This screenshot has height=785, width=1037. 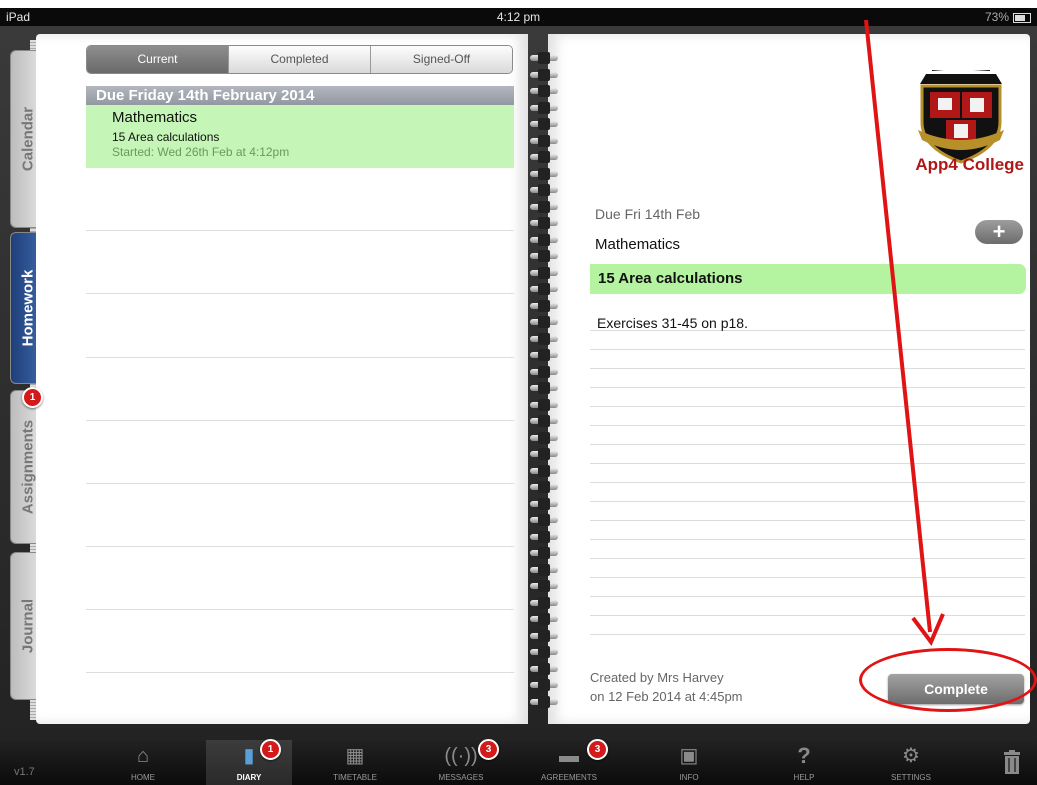 I want to click on tab-messages-label: MESSAGES, so click(x=461, y=777).